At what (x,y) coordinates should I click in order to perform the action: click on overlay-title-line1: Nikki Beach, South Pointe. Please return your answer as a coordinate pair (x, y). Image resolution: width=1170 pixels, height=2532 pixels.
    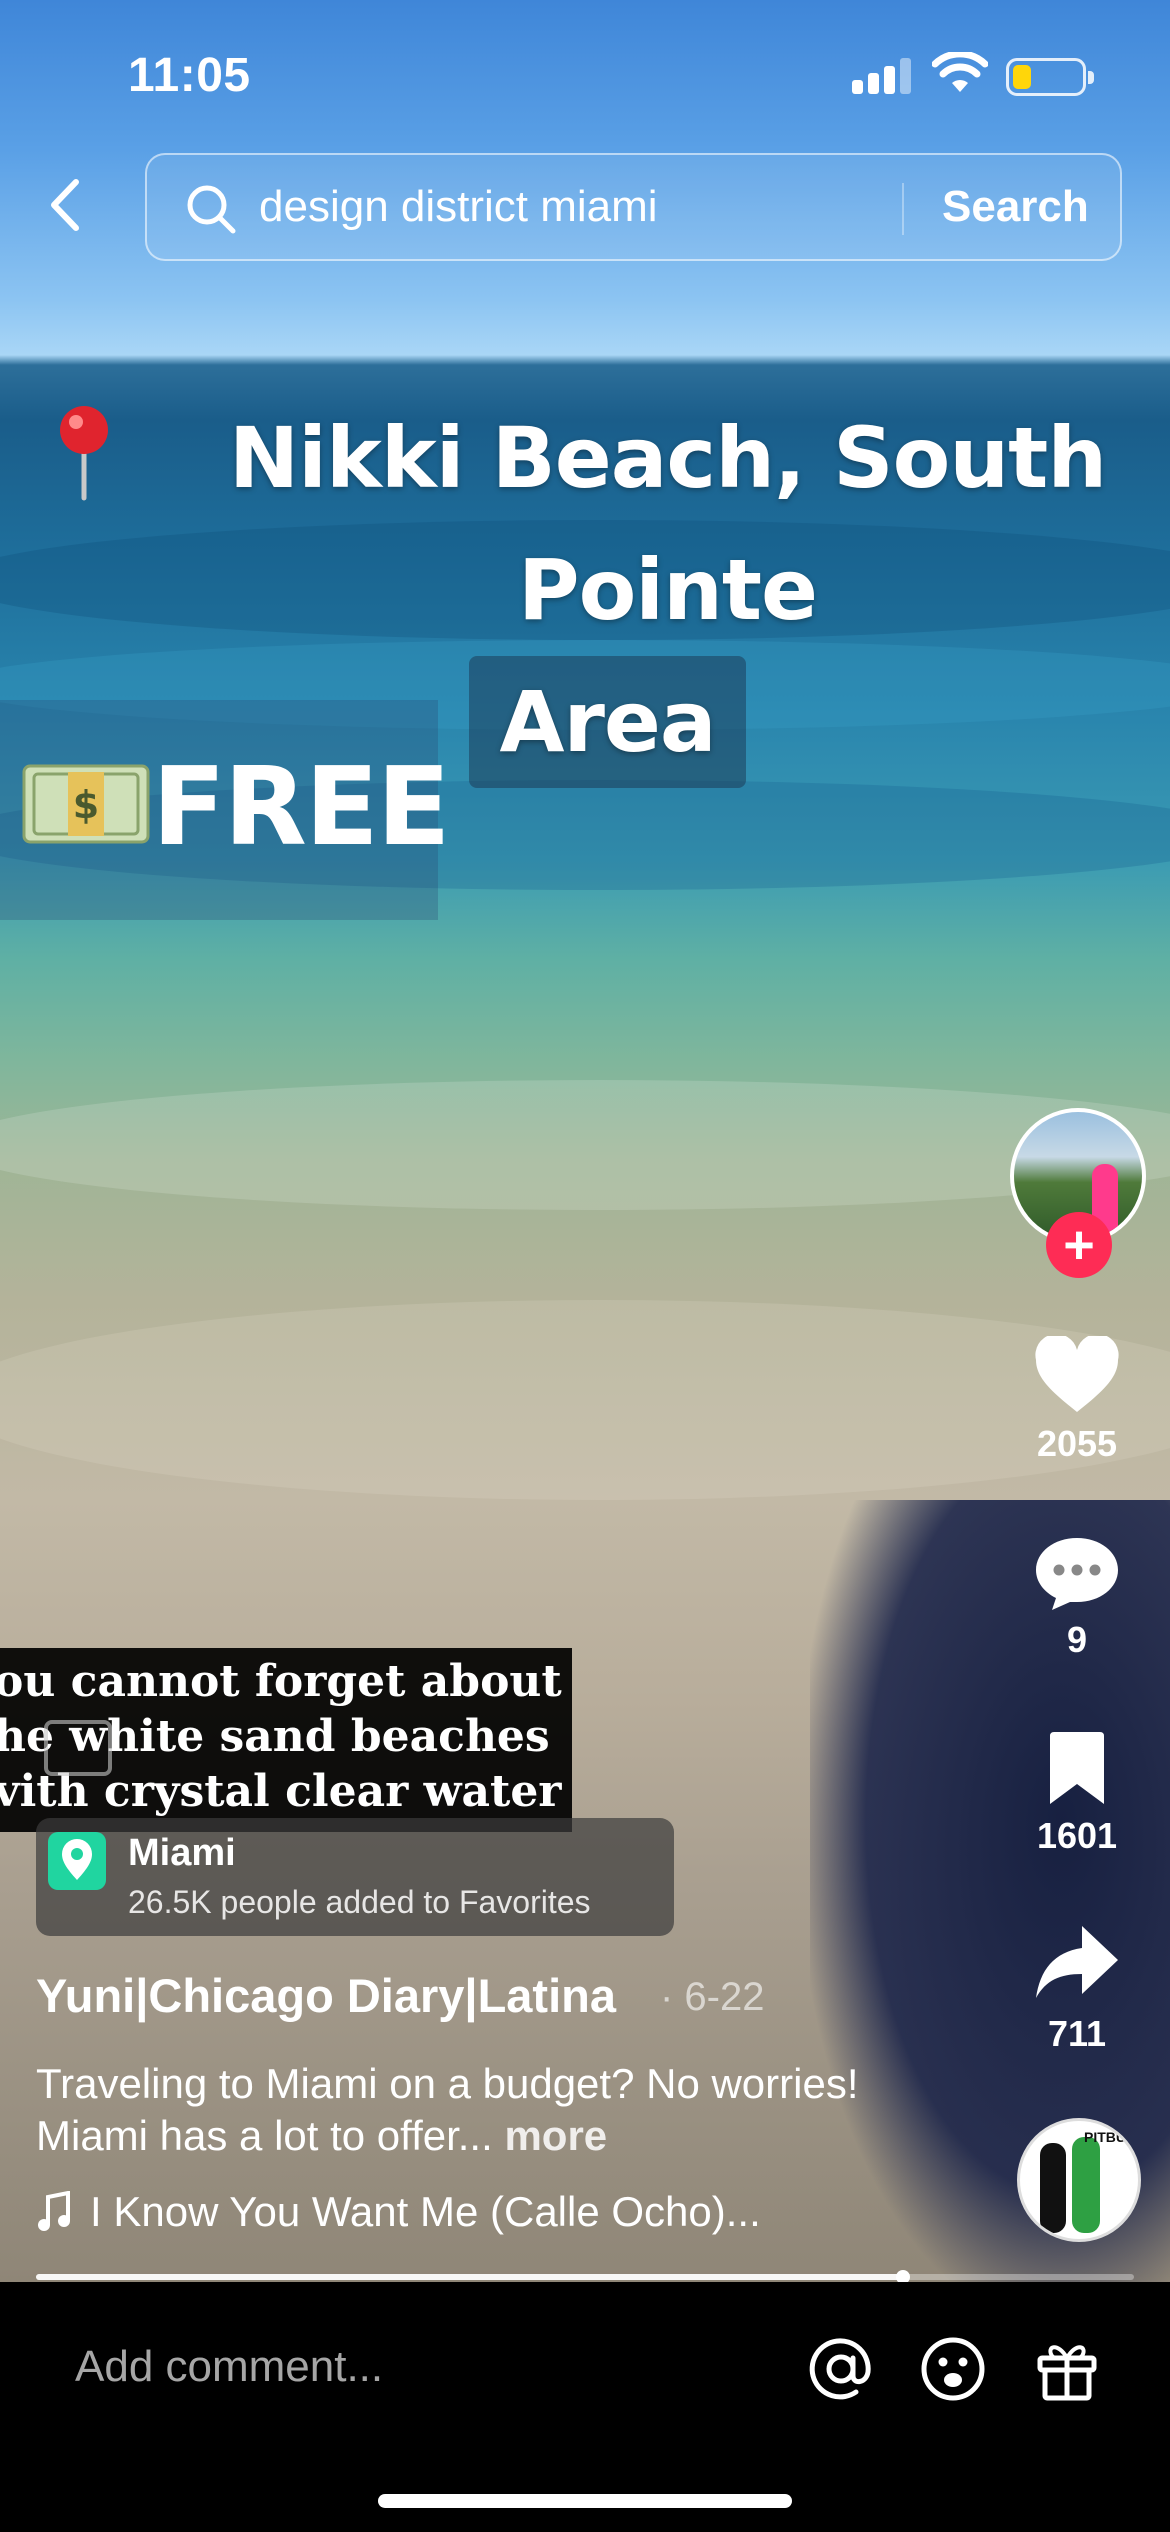
    Looking at the image, I should click on (667, 524).